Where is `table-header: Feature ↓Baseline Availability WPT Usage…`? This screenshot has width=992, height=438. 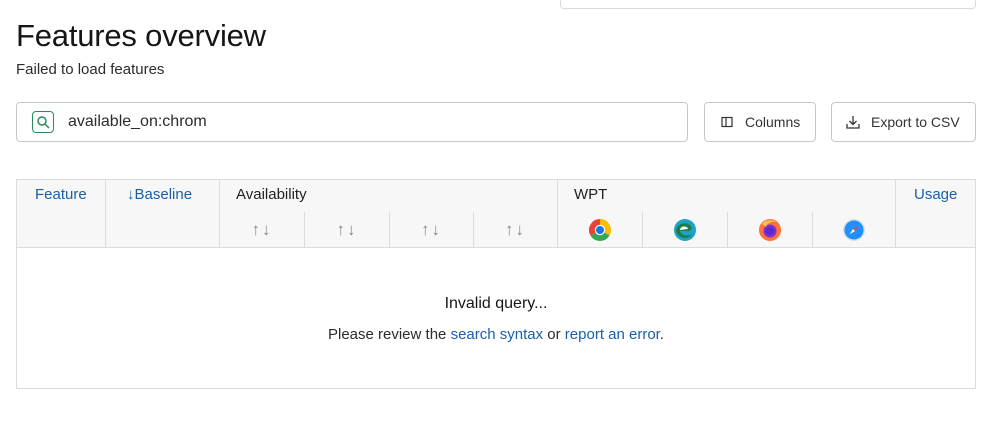
table-header: Feature ↓Baseline Availability WPT Usage… is located at coordinates (496, 214).